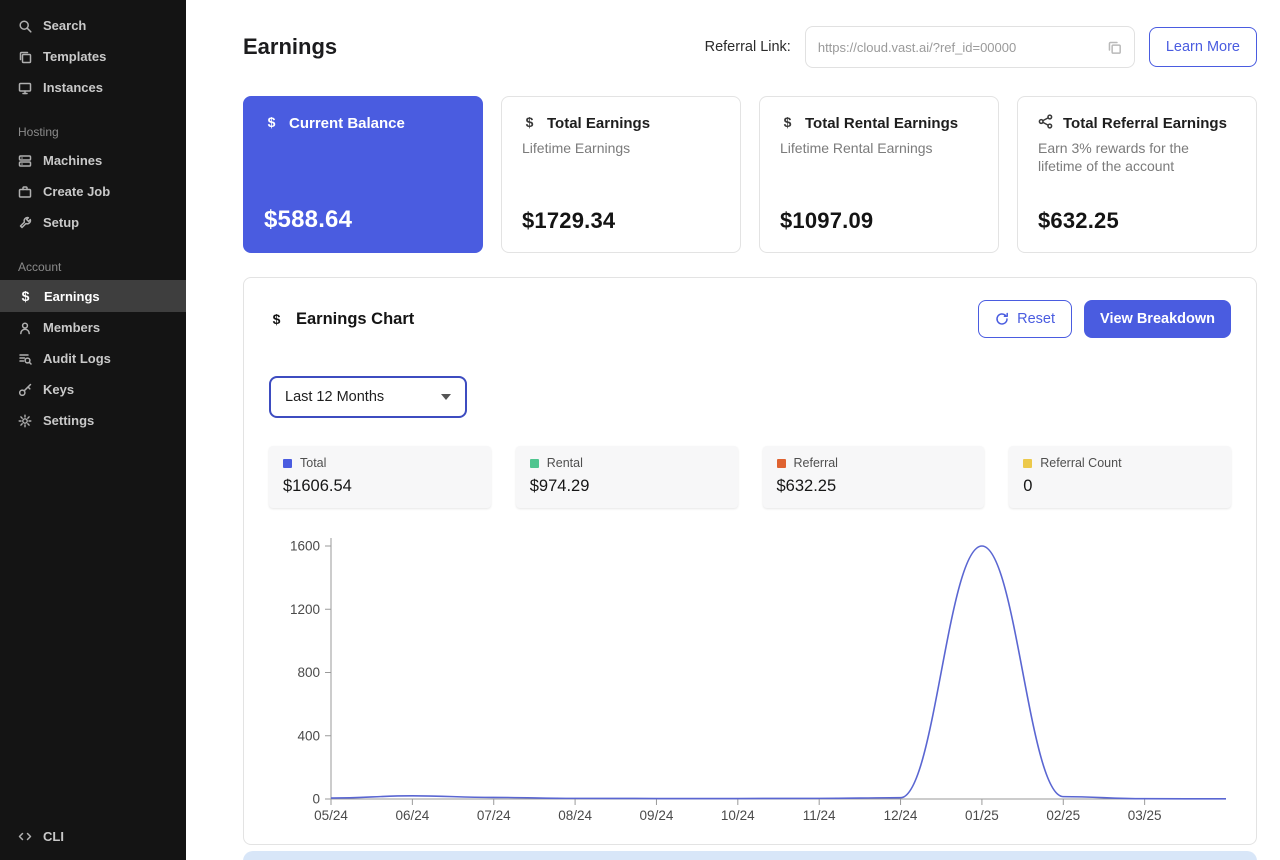 The image size is (1280, 860). What do you see at coordinates (347, 123) in the screenshot?
I see `card-title: Current Balance` at bounding box center [347, 123].